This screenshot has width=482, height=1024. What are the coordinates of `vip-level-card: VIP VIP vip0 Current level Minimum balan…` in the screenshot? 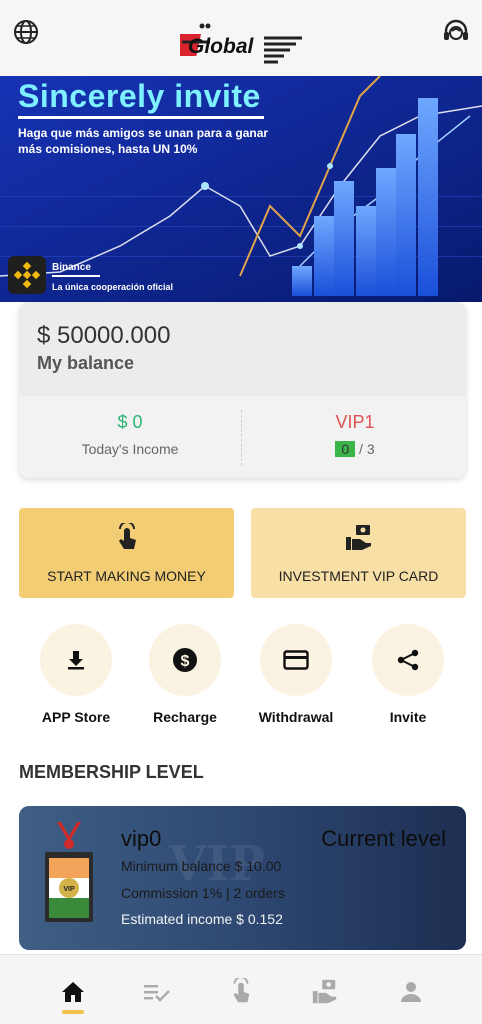 It's located at (242, 878).